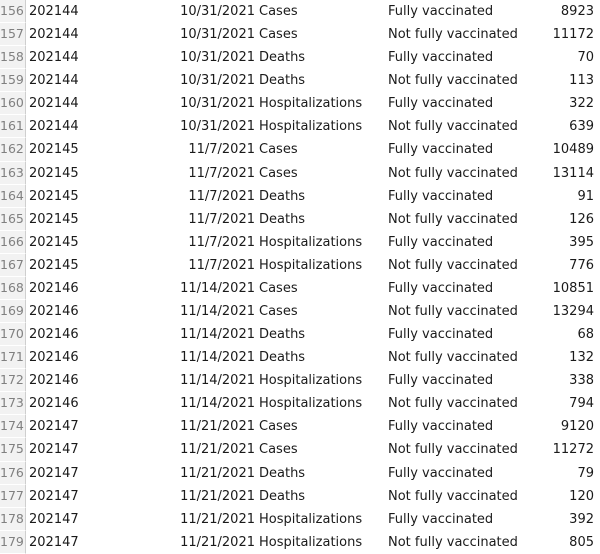 The image size is (600, 554). What do you see at coordinates (547, 357) in the screenshot?
I see `cell-count-value: 132` at bounding box center [547, 357].